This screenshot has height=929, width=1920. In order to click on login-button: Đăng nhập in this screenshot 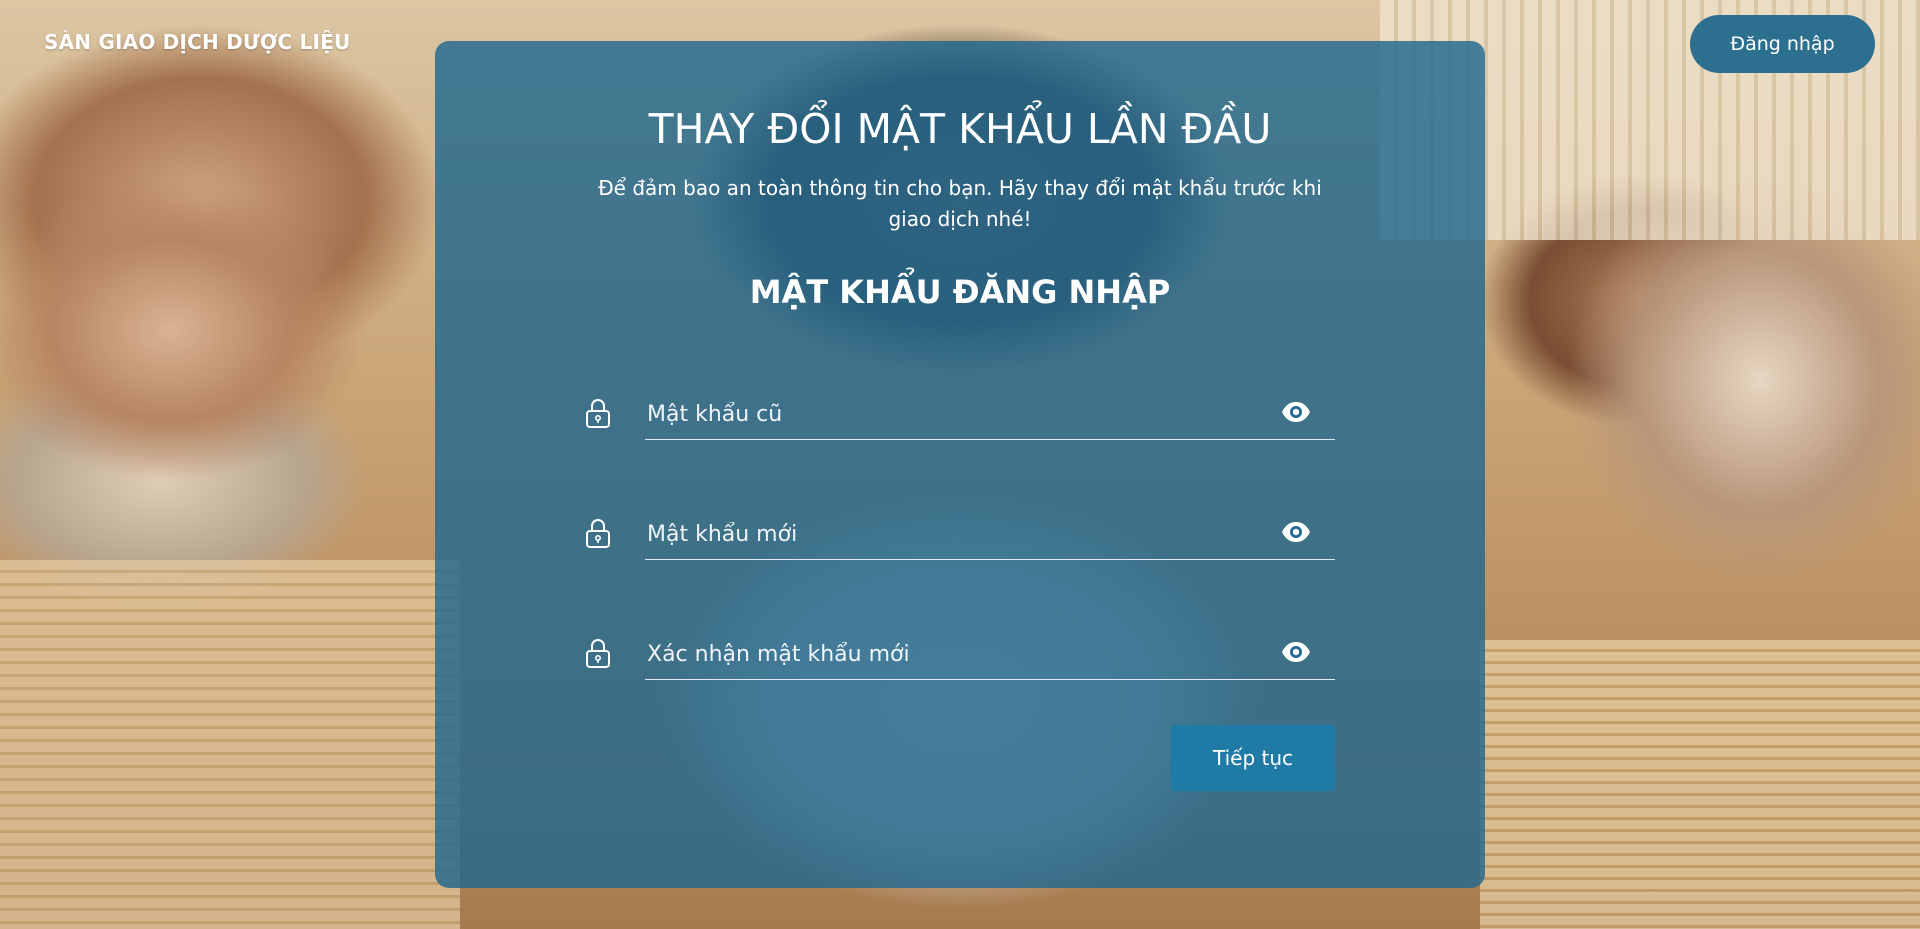, I will do `click(1782, 44)`.